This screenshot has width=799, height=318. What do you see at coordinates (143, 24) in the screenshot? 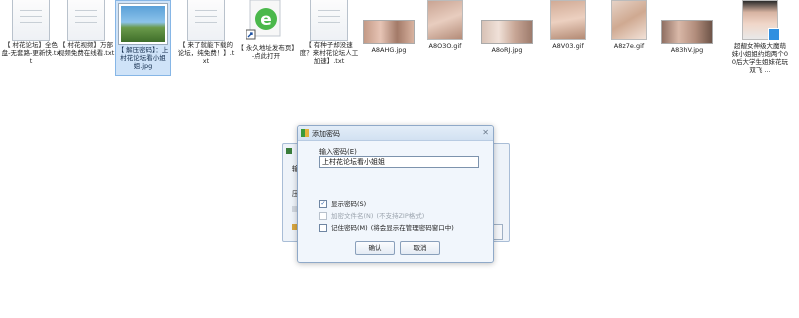
I see `landscape-image-icon` at bounding box center [143, 24].